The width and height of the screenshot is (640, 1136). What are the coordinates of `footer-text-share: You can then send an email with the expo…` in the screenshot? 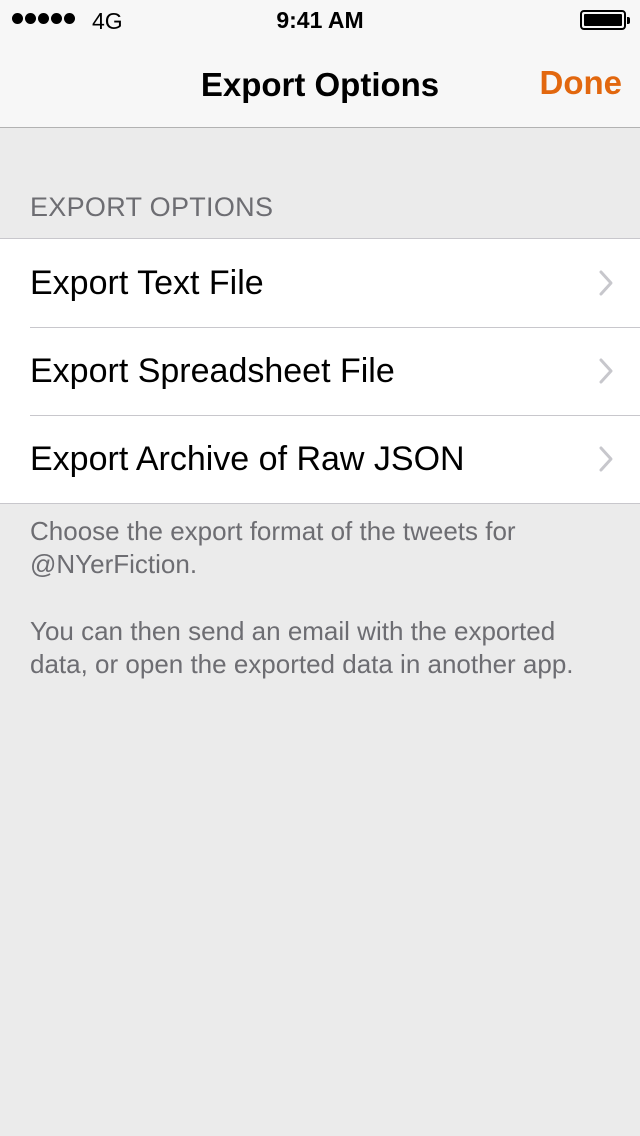 It's located at (302, 647).